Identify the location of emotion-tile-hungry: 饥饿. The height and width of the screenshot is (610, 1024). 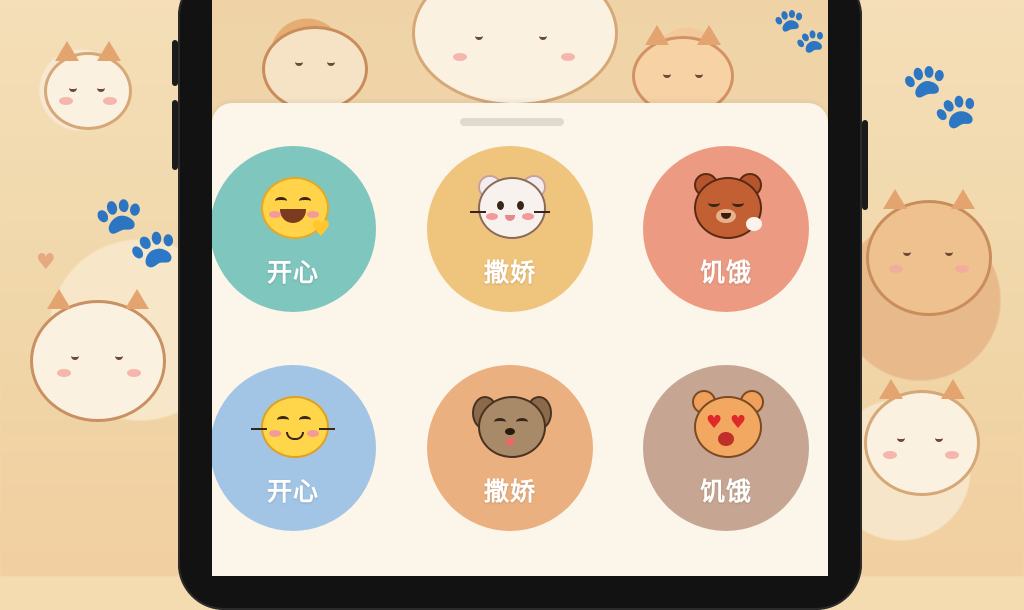
(726, 229).